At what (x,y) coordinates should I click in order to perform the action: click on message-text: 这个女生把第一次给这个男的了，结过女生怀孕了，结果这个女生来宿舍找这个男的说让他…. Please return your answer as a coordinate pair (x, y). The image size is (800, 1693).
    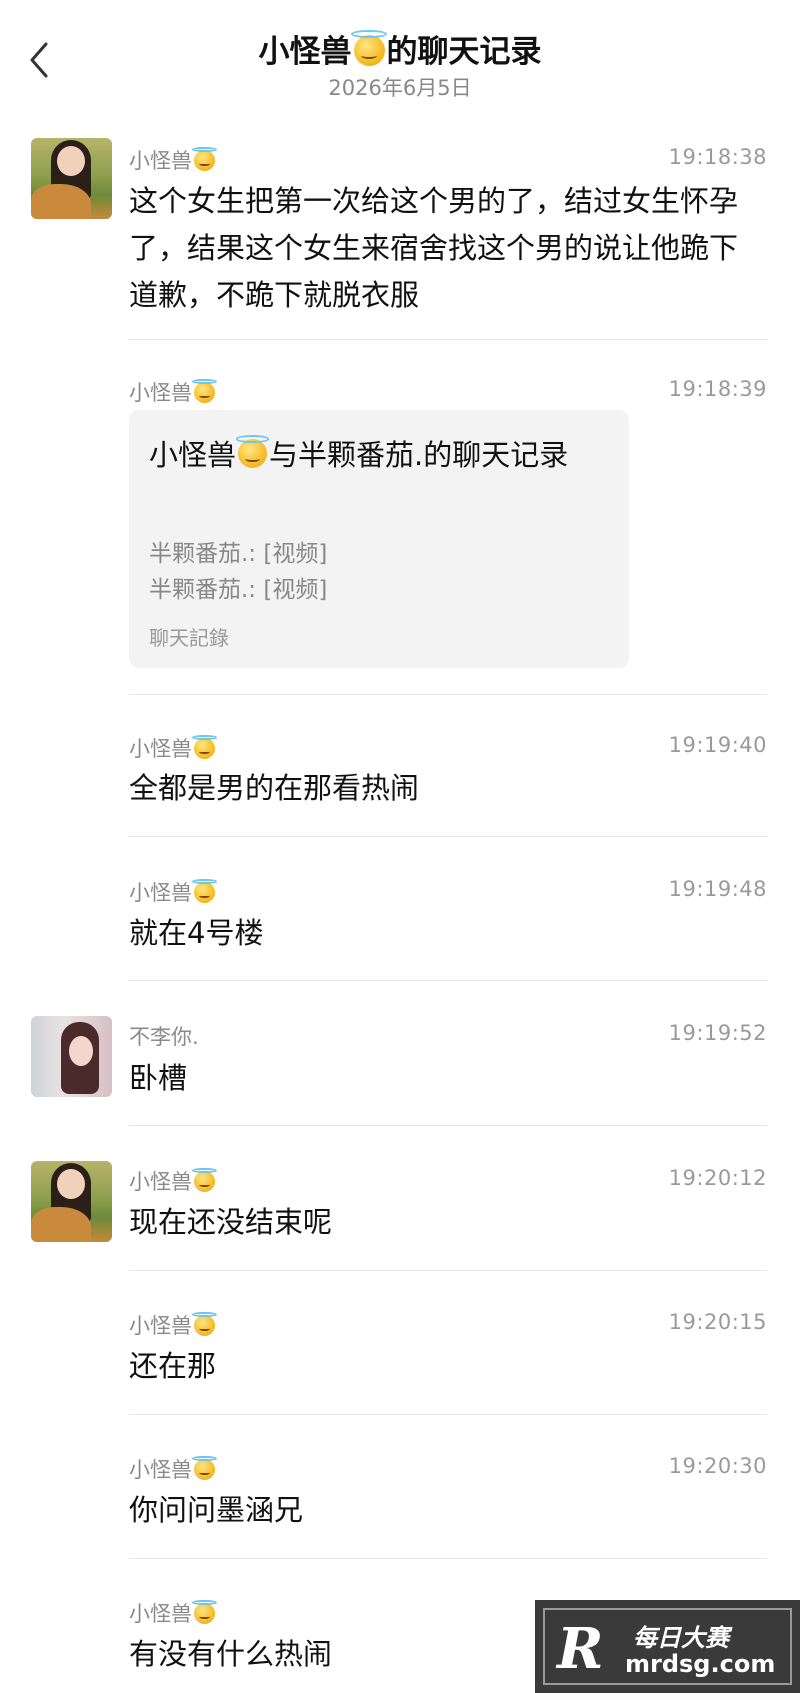
    Looking at the image, I should click on (434, 248).